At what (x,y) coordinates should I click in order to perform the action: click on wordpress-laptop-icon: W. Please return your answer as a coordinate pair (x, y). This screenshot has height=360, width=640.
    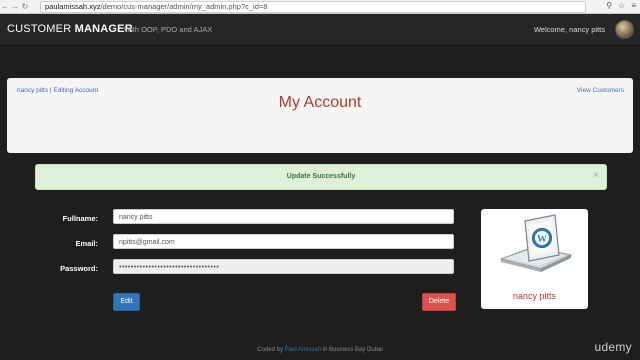
    Looking at the image, I should click on (536, 243).